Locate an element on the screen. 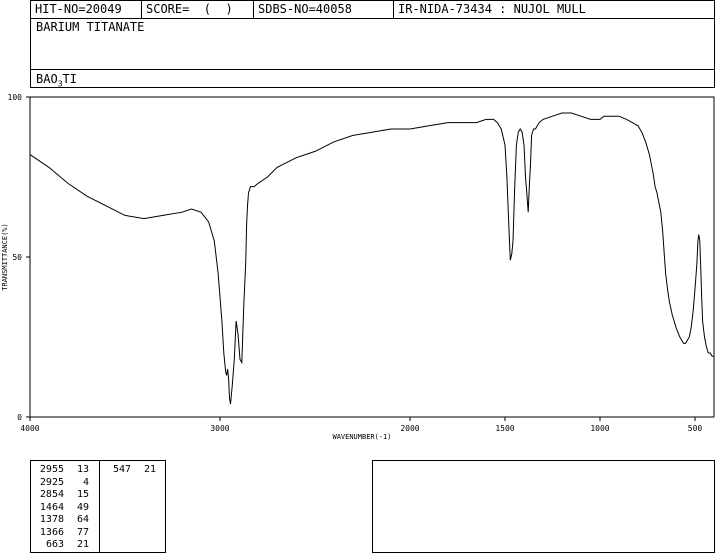 This screenshot has height=553, width=715. peak-transmittance: 15 is located at coordinates (82, 494).